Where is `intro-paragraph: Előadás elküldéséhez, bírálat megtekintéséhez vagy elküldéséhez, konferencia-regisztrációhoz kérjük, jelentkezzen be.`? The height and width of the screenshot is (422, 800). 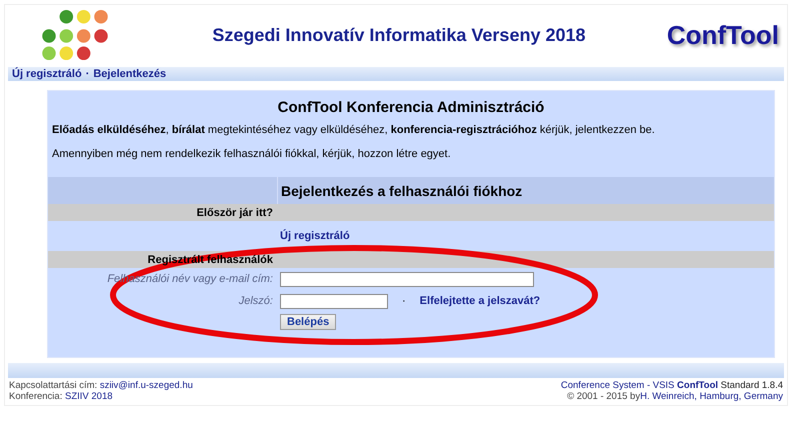 intro-paragraph: Előadás elküldéséhez, bírálat megtekintéséhez vagy elküldéséhez, konferencia-regisztrációhoz kérjük, jelentkezzen be. is located at coordinates (354, 130).